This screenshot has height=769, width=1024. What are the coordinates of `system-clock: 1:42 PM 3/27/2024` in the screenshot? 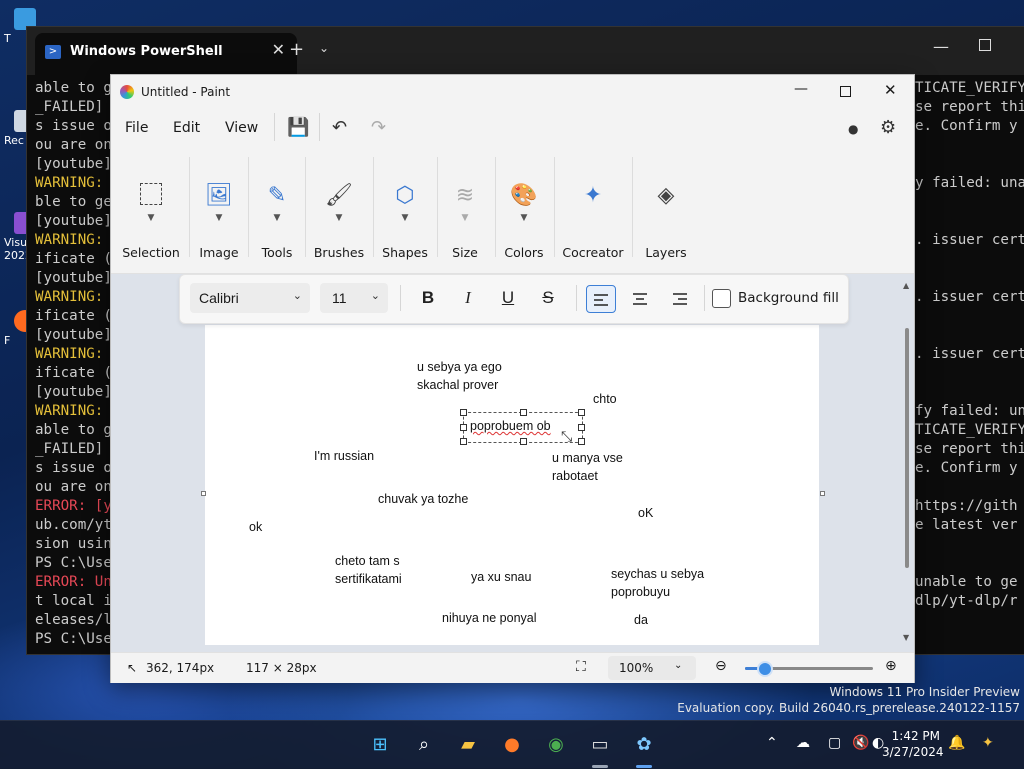 It's located at (913, 744).